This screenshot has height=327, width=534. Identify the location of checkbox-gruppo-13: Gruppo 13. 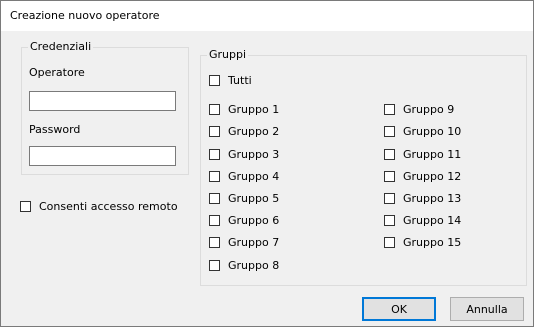
(422, 198).